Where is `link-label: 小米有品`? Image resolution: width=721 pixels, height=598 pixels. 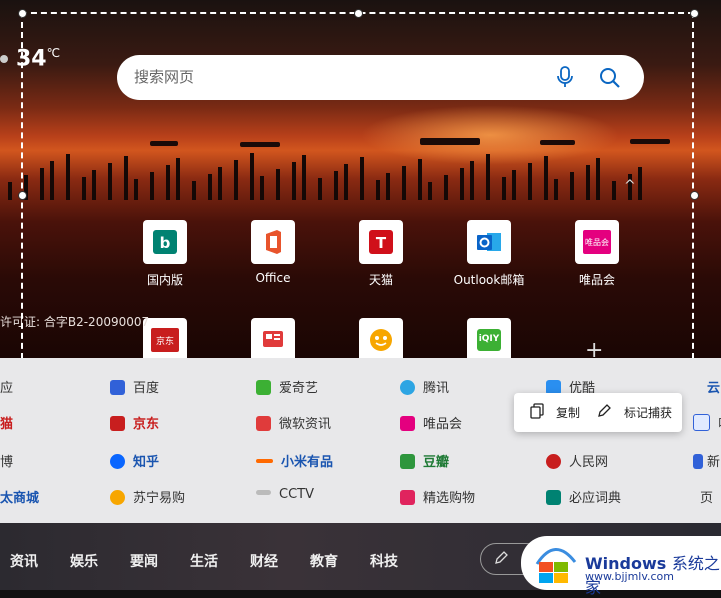
link-label: 小米有品 is located at coordinates (307, 462).